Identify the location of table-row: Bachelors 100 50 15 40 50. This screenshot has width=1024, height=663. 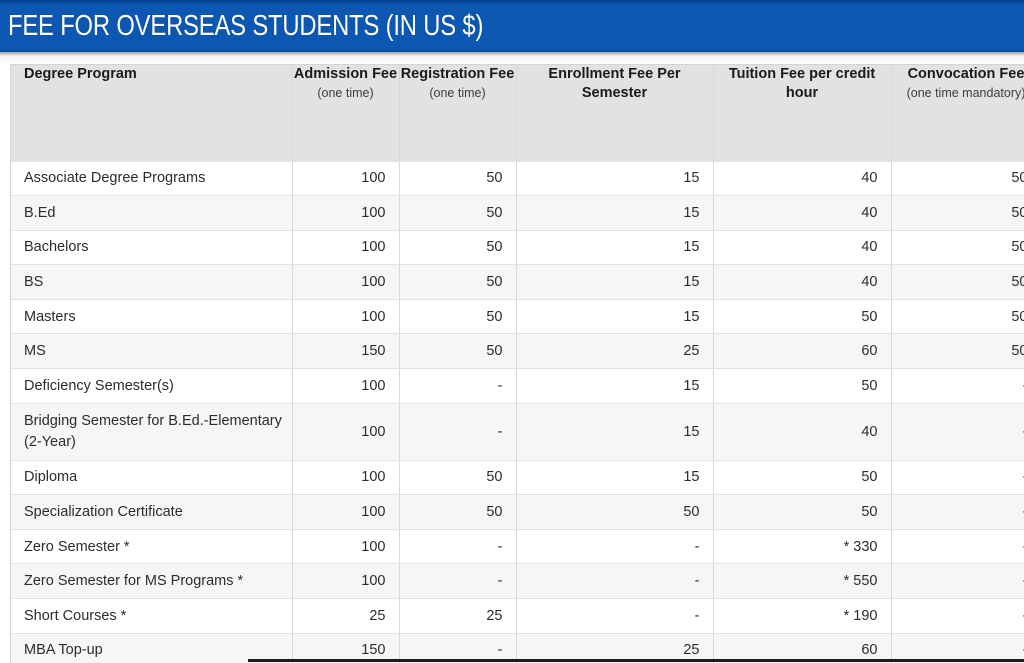
(517, 248).